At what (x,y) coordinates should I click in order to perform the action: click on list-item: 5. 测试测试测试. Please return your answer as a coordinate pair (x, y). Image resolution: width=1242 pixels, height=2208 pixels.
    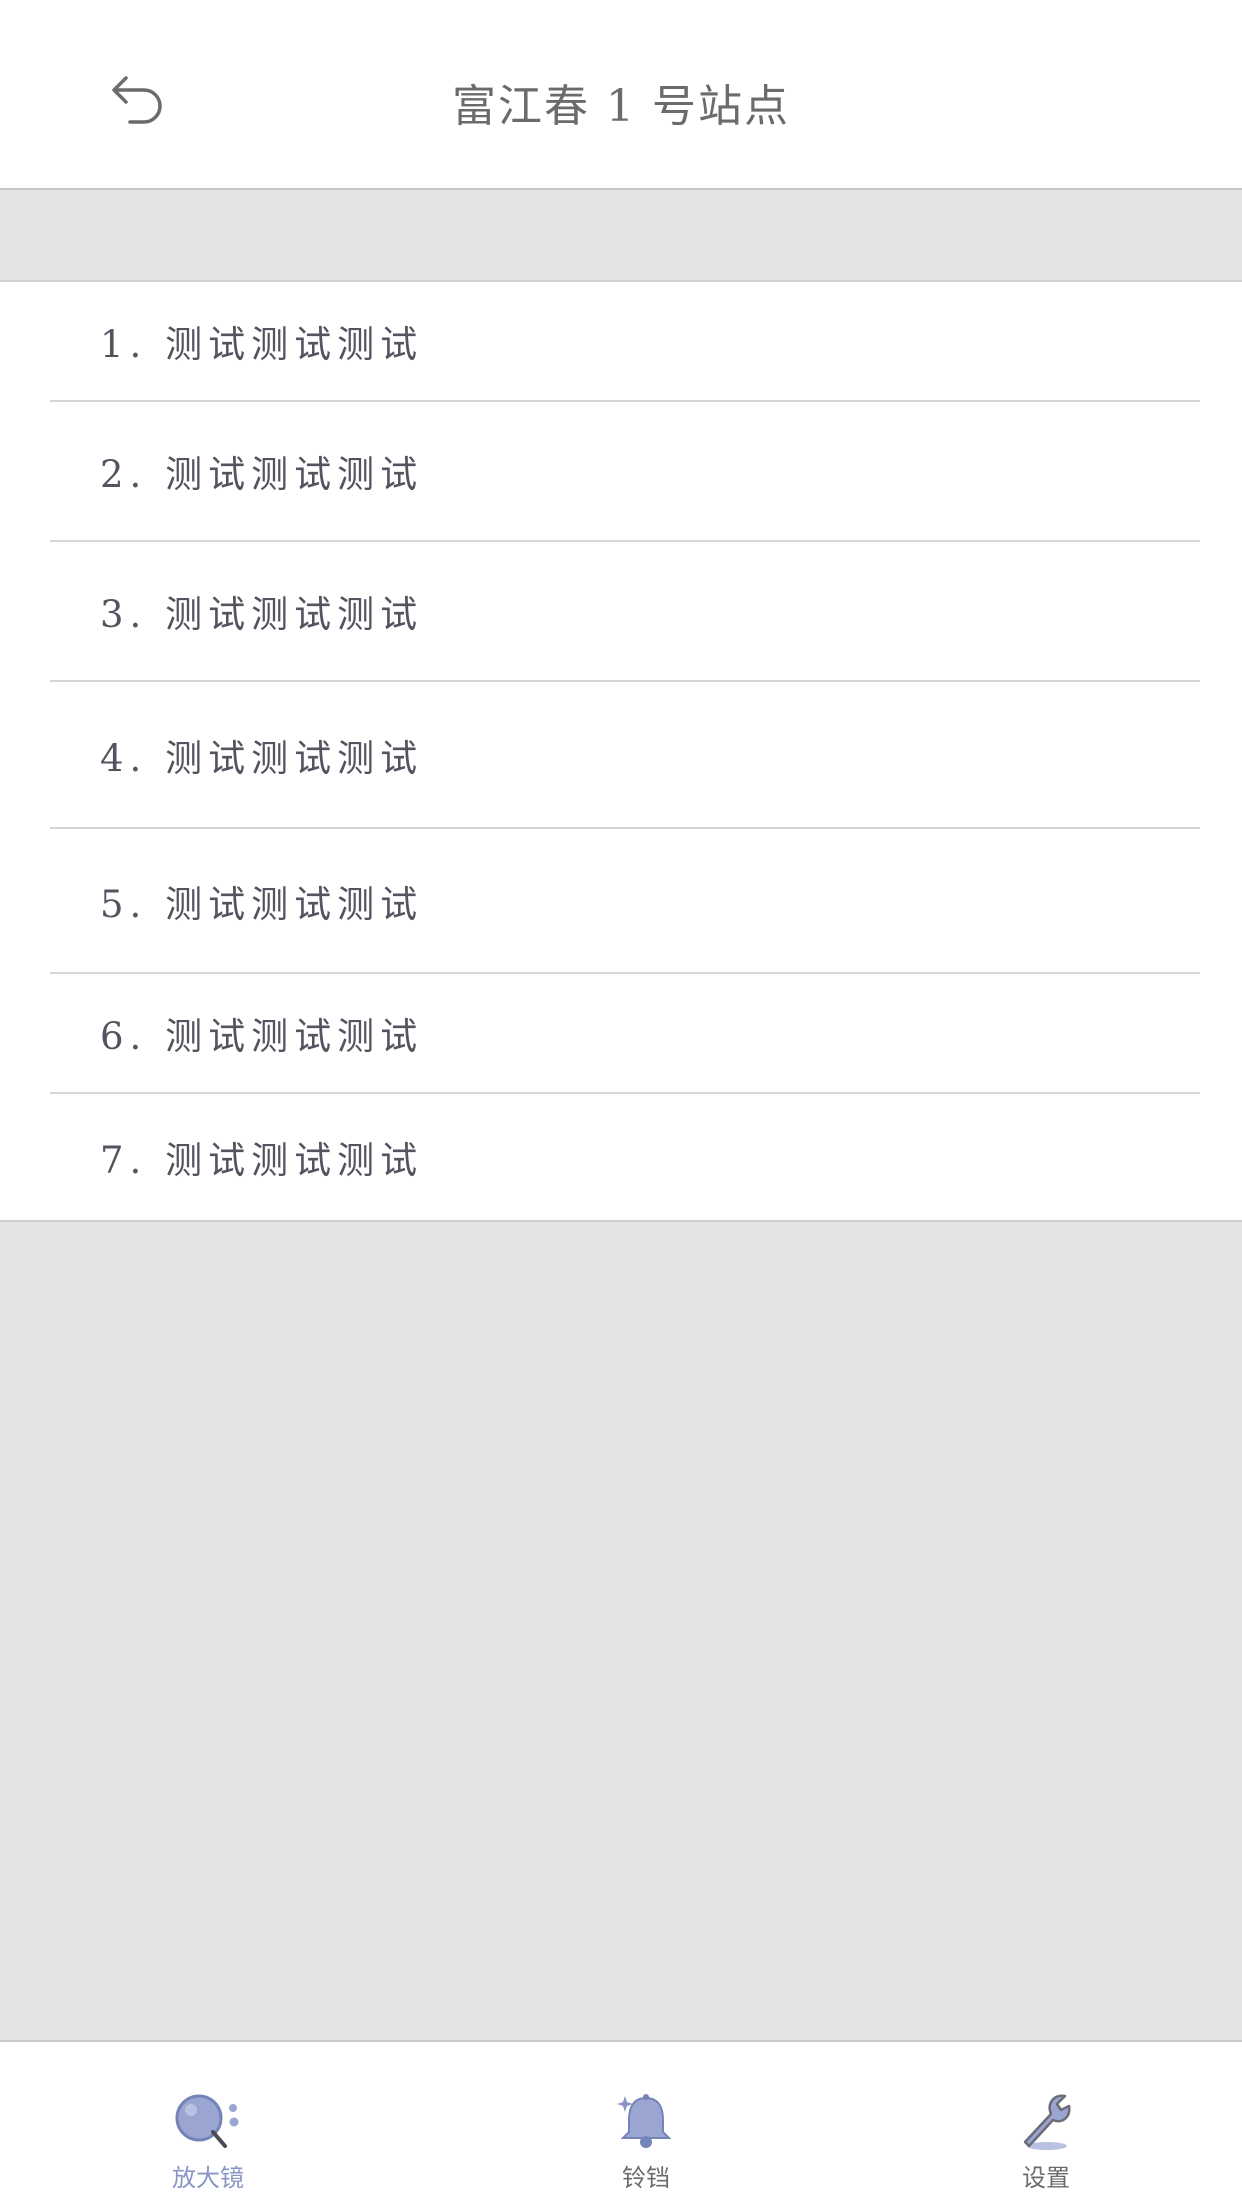
    Looking at the image, I should click on (625, 901).